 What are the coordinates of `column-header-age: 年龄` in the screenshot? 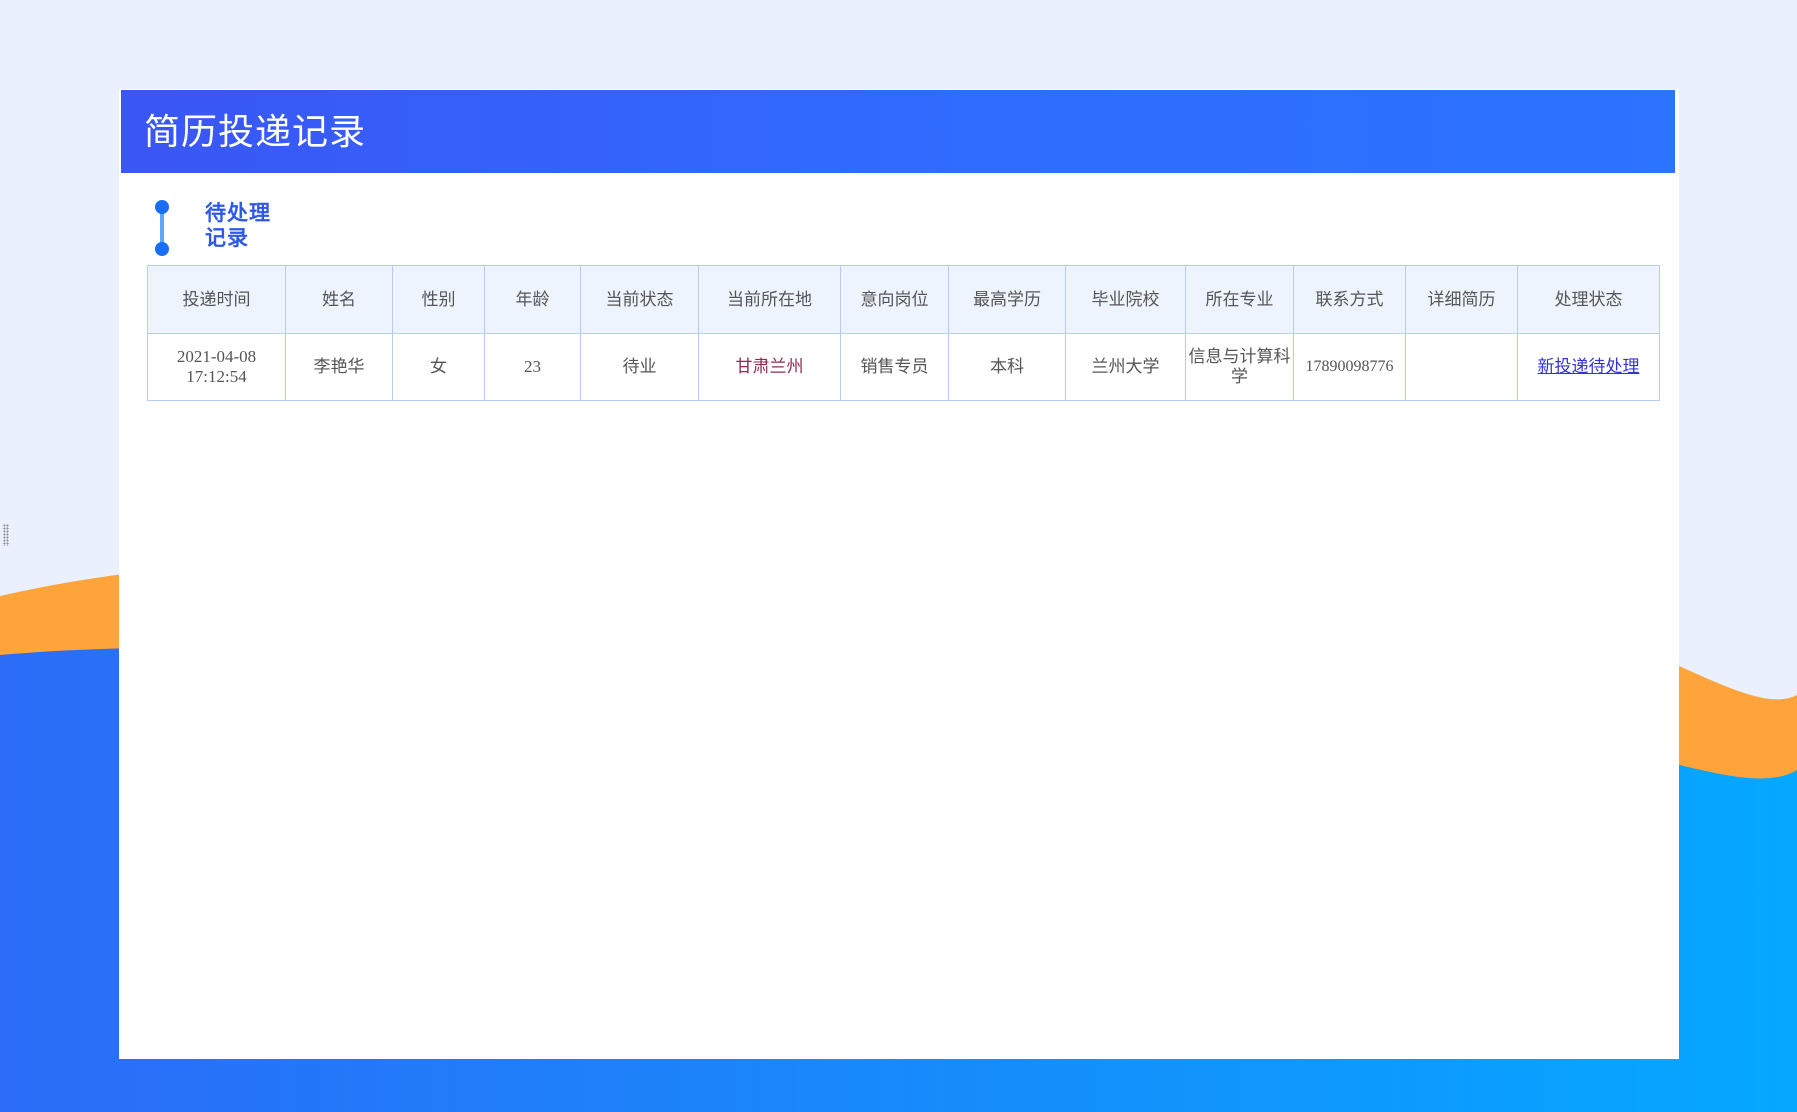 It's located at (532, 299).